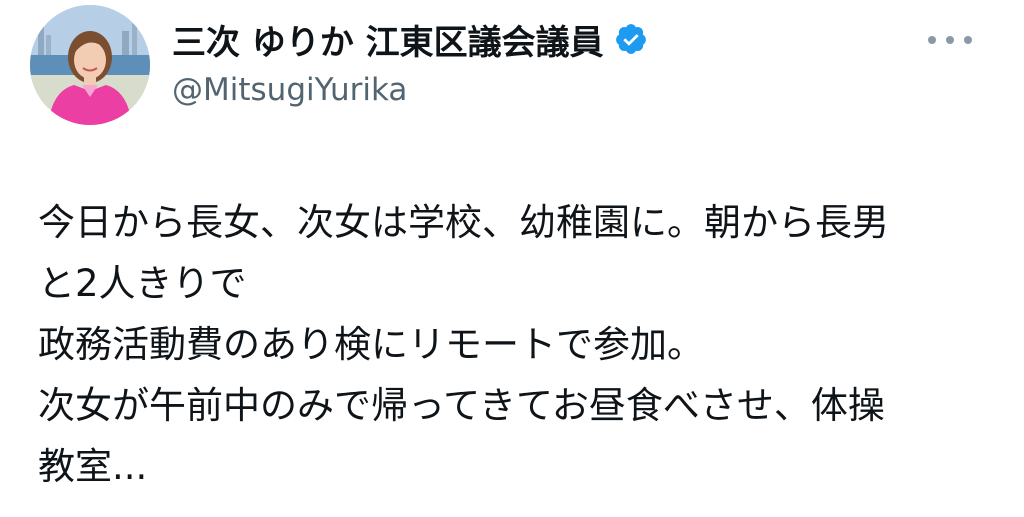 The height and width of the screenshot is (517, 1024). I want to click on tweet-text-line: 今日から長女、次女は学校、幼稚園に。朝から長男, so click(463, 222).